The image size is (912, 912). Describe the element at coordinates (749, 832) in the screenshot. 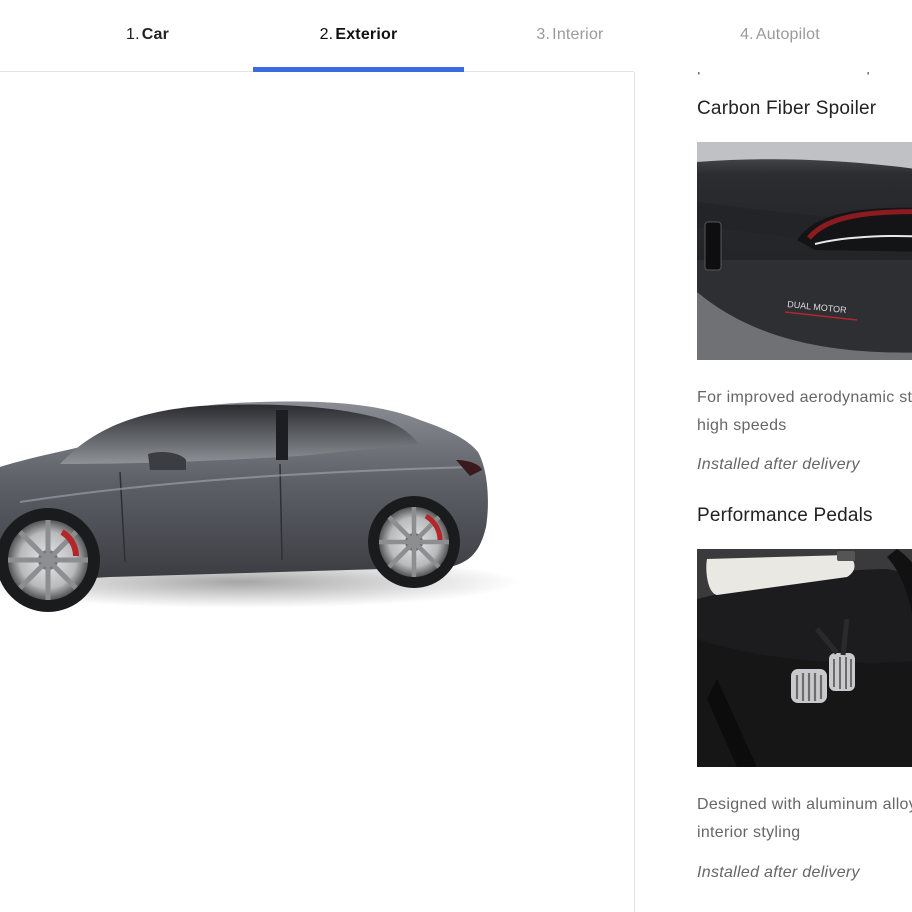

I see `description-line: interior styling` at that location.